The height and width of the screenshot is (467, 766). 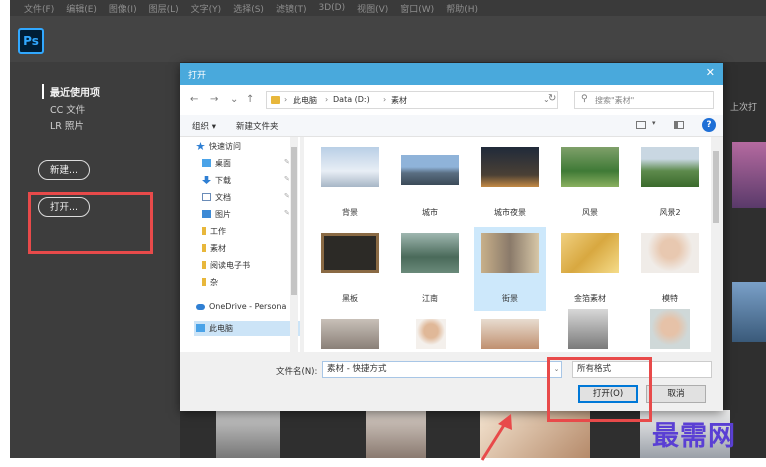 What do you see at coordinates (206, 8) in the screenshot?
I see `menu-type: 文字(Y)` at bounding box center [206, 8].